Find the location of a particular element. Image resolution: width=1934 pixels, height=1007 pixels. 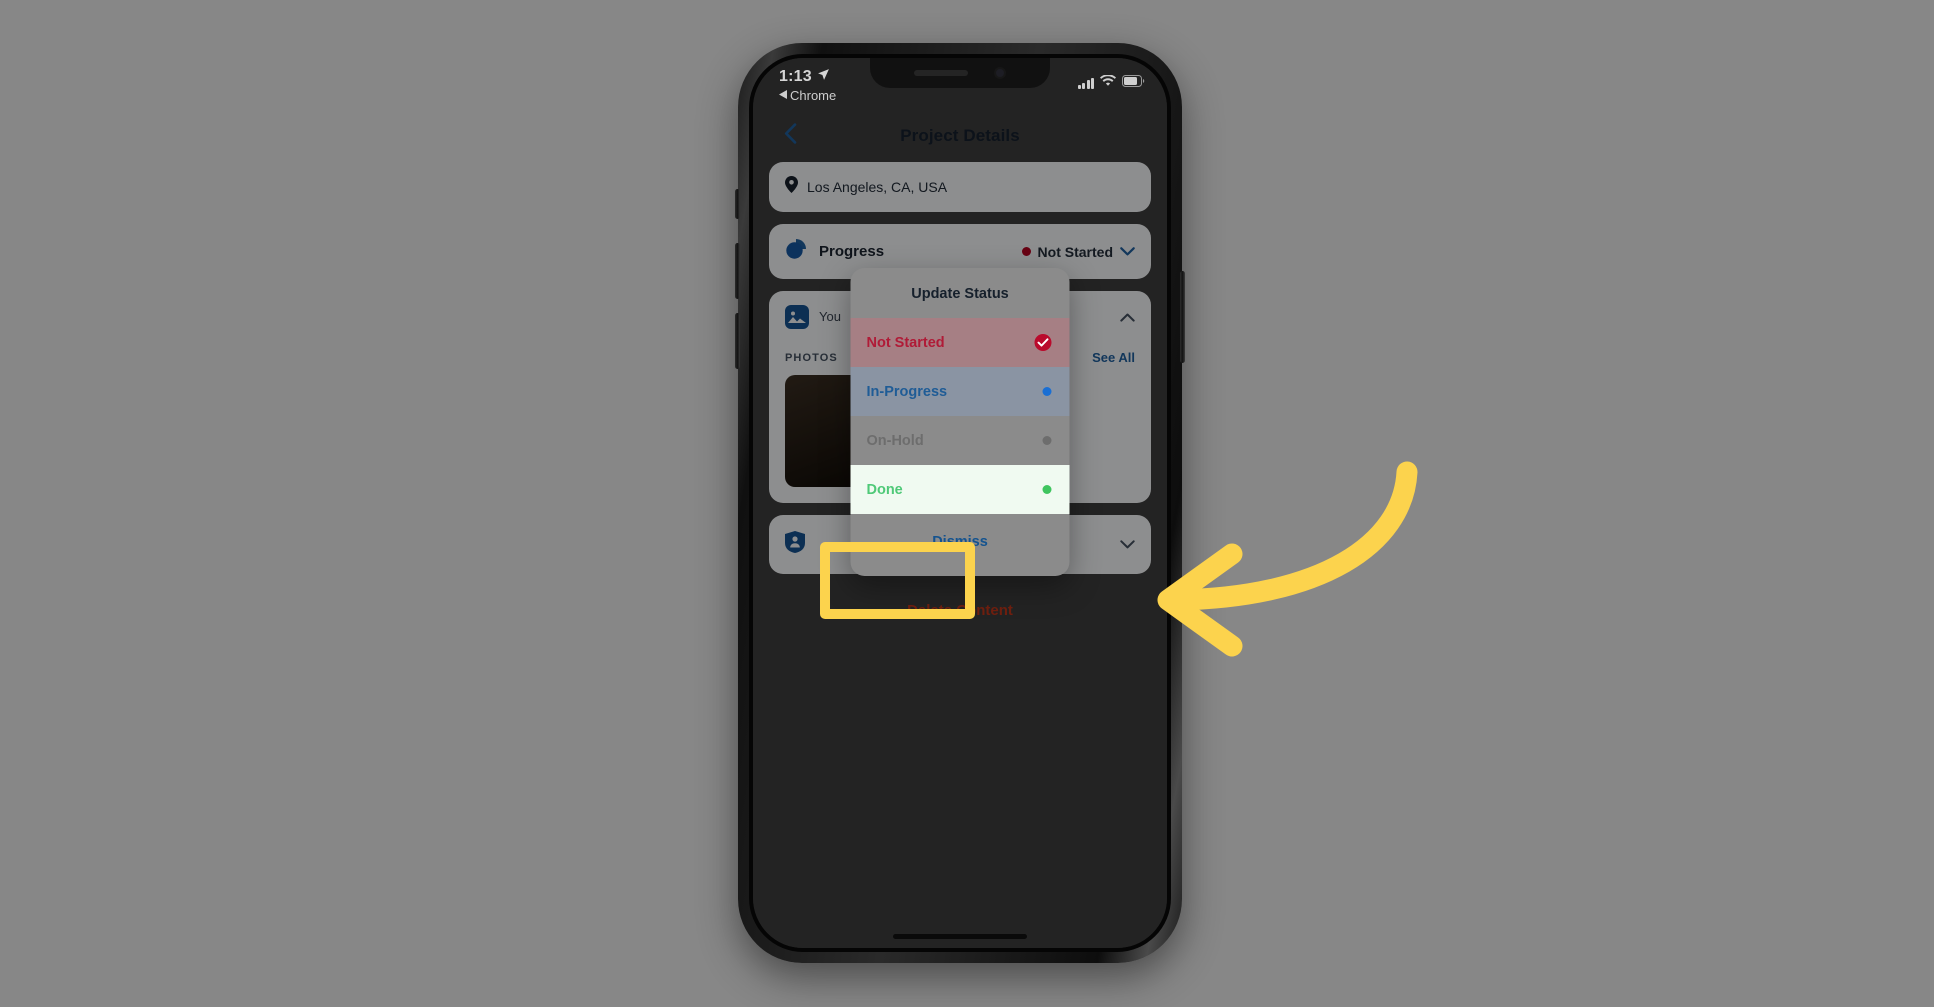

status-time: 1:13 is located at coordinates (795, 76).